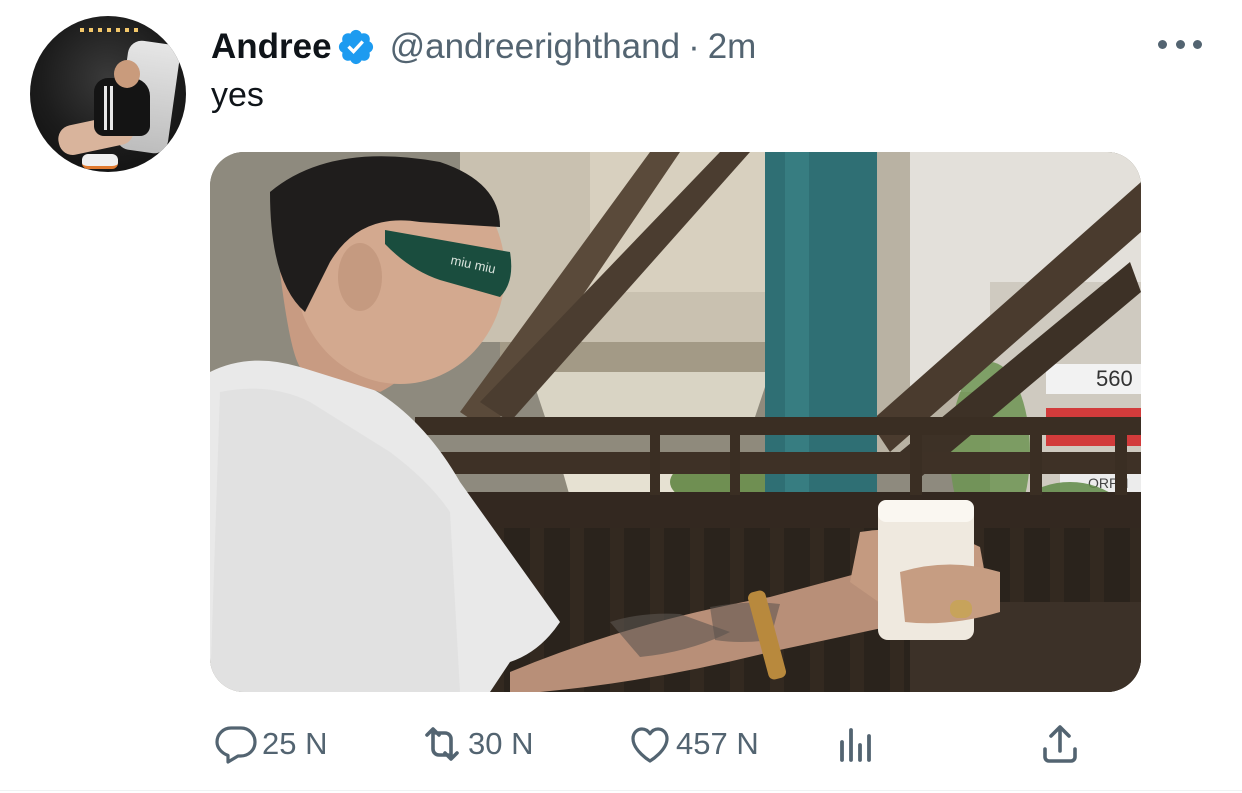 The height and width of the screenshot is (793, 1242). I want to click on share-button, so click(1060, 744).